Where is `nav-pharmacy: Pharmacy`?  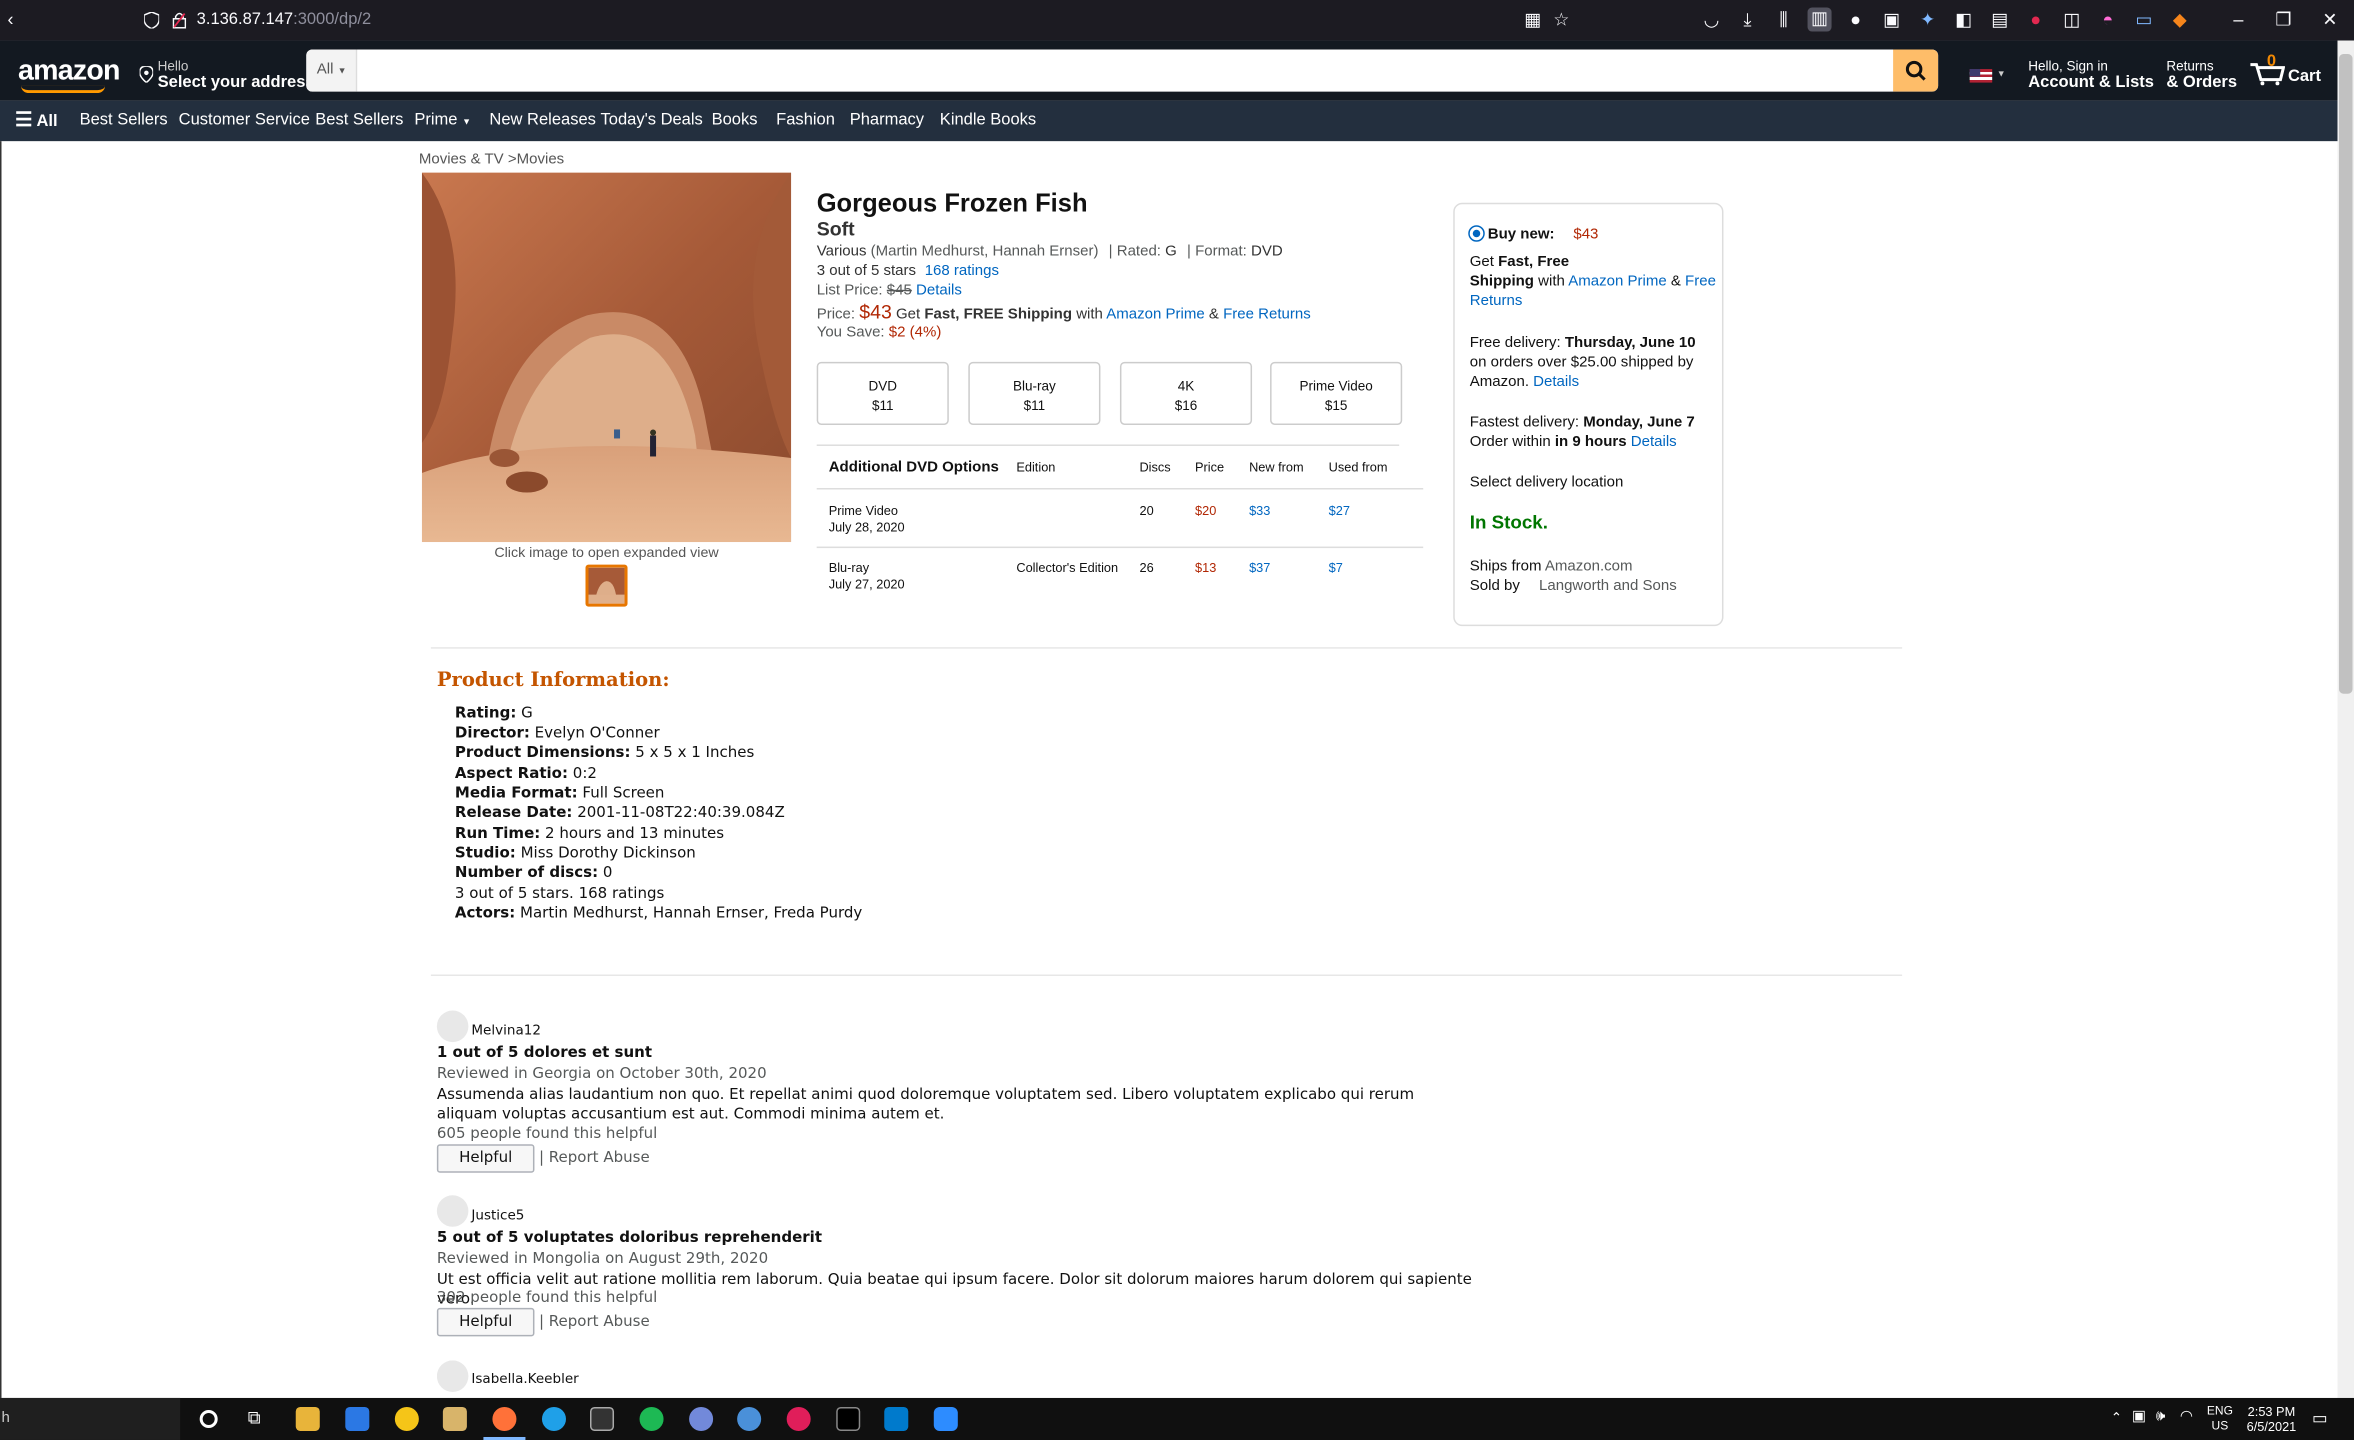
nav-pharmacy: Pharmacy is located at coordinates (887, 120).